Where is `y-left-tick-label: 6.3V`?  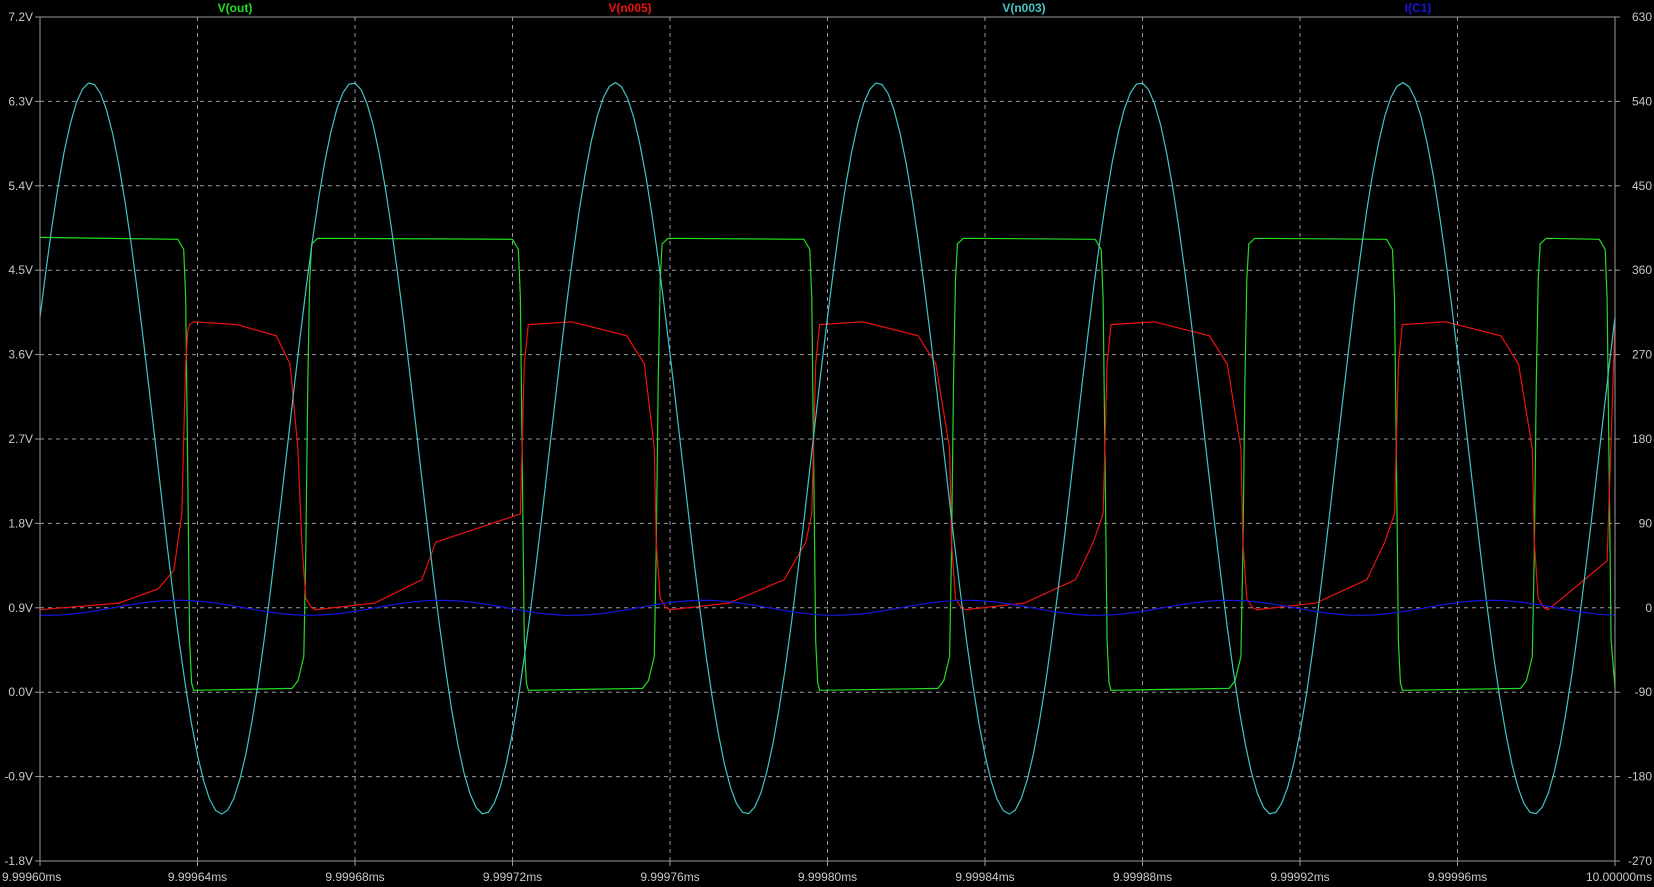 y-left-tick-label: 6.3V is located at coordinates (20, 101).